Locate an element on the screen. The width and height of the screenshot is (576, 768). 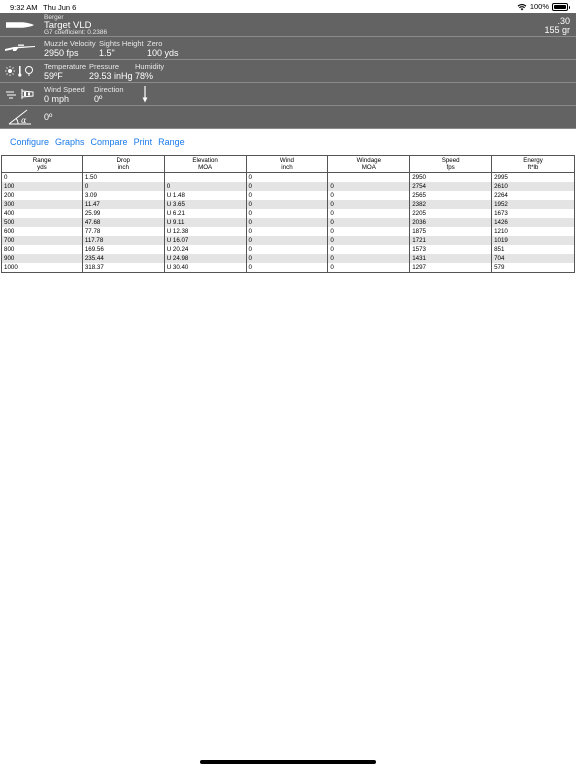
pressure-label: Pressure is located at coordinates (104, 66).